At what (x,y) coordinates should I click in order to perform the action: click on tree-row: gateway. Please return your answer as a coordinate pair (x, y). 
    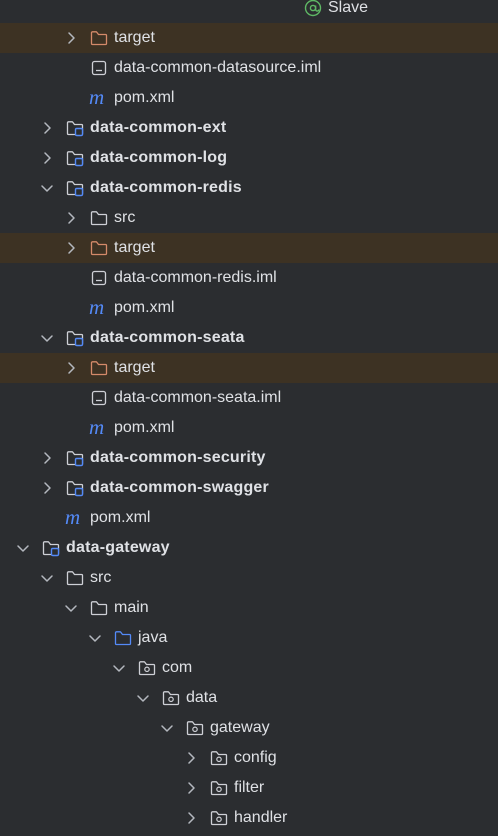
    Looking at the image, I should click on (249, 728).